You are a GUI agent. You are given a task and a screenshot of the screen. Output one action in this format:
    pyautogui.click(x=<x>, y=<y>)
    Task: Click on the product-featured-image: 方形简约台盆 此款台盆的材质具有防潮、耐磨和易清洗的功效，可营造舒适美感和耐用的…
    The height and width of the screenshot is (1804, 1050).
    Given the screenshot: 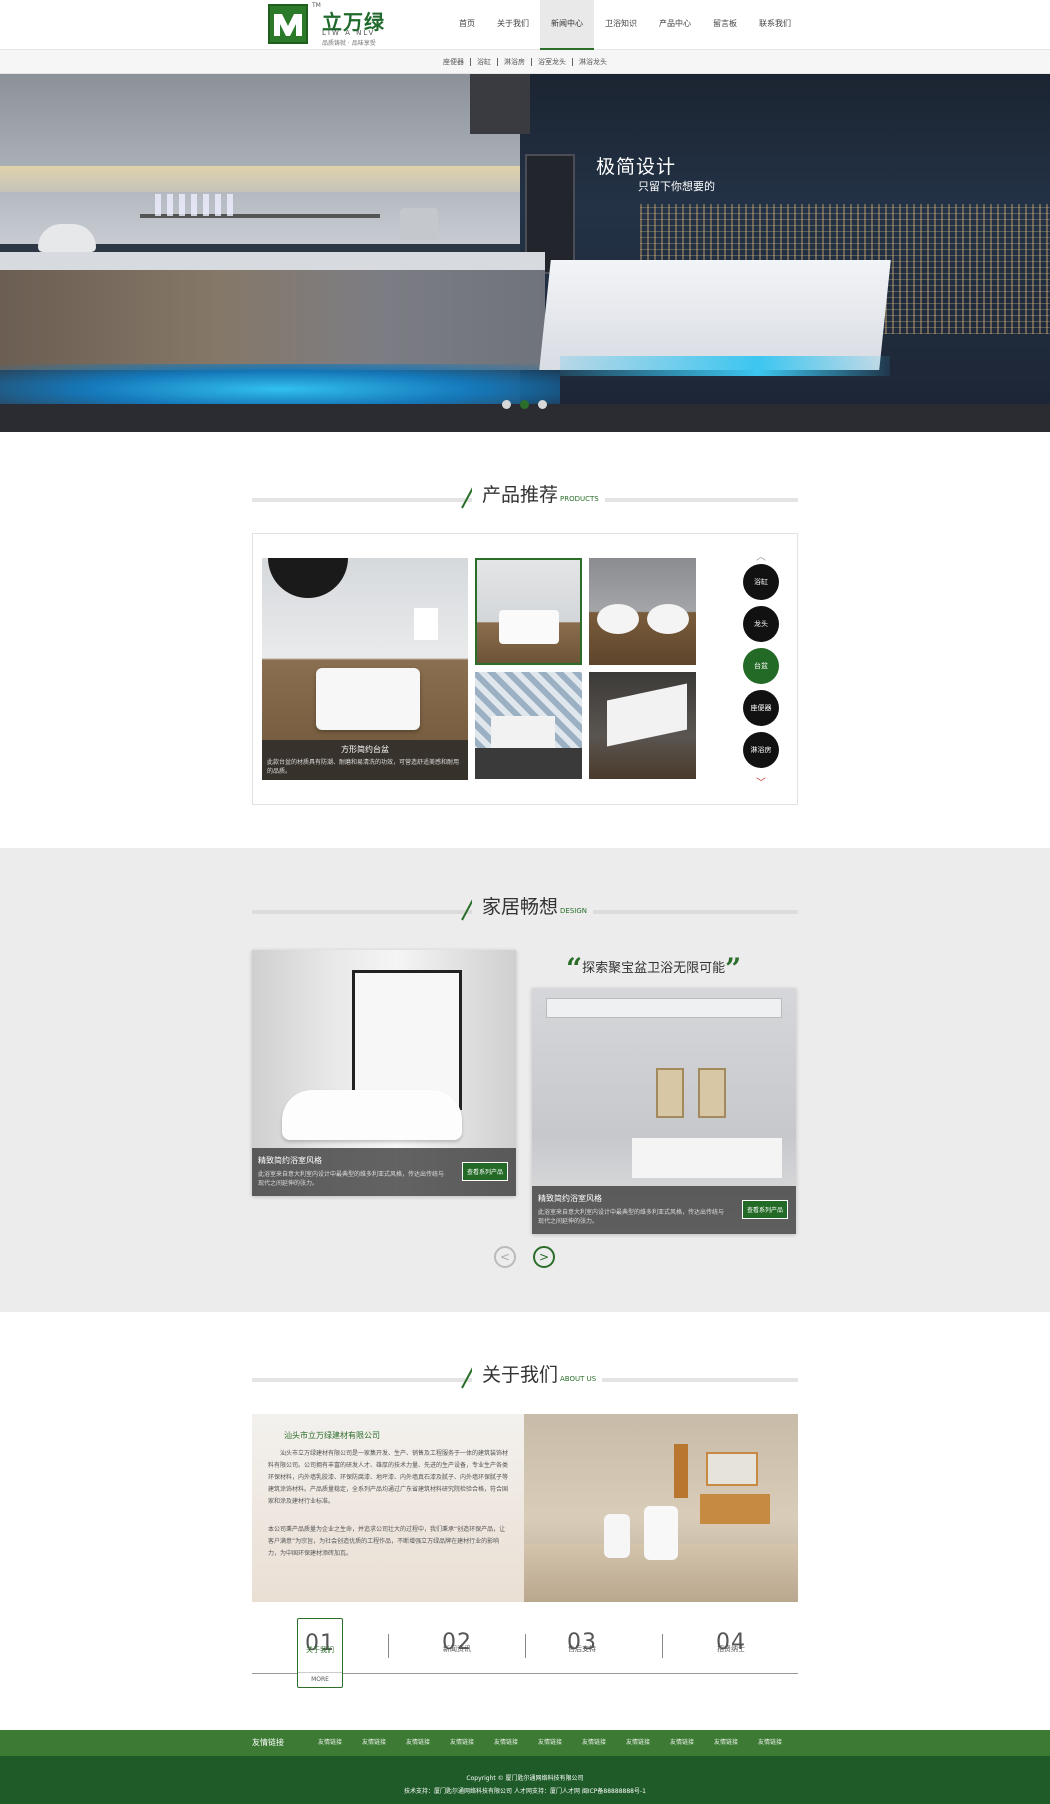 What is the action you would take?
    pyautogui.click(x=365, y=669)
    